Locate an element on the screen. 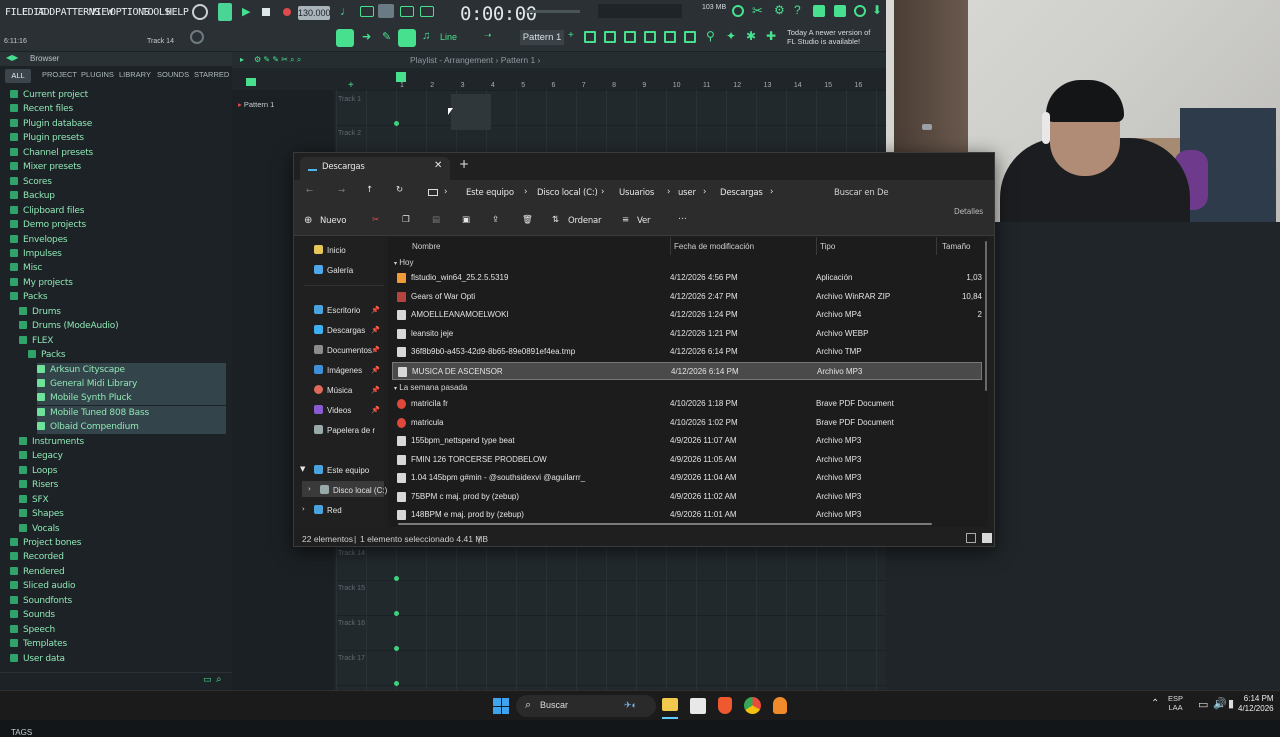 Image resolution: width=1280 pixels, height=737 pixels. horizontal-scrollbar is located at coordinates (665, 524).